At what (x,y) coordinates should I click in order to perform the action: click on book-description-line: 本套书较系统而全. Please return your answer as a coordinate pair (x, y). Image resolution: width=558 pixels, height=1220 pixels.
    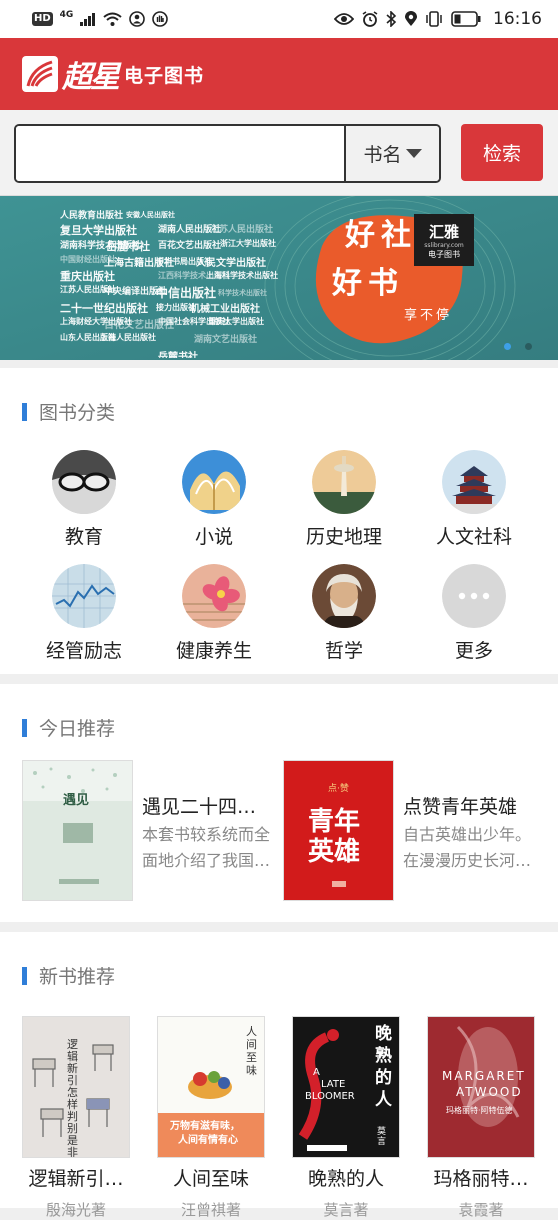
    Looking at the image, I should click on (206, 834).